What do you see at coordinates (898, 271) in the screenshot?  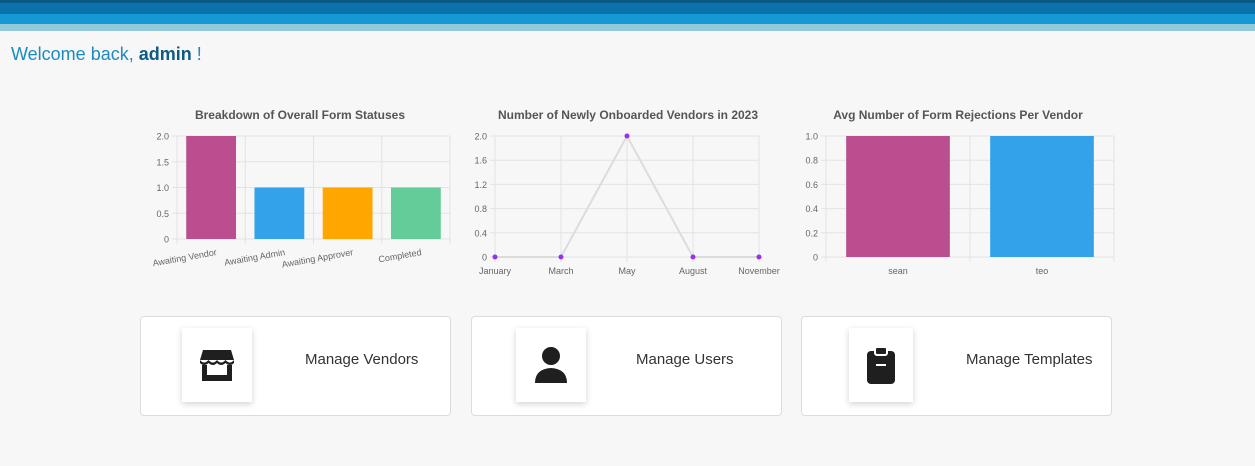 I see `x-tick-label: sean` at bounding box center [898, 271].